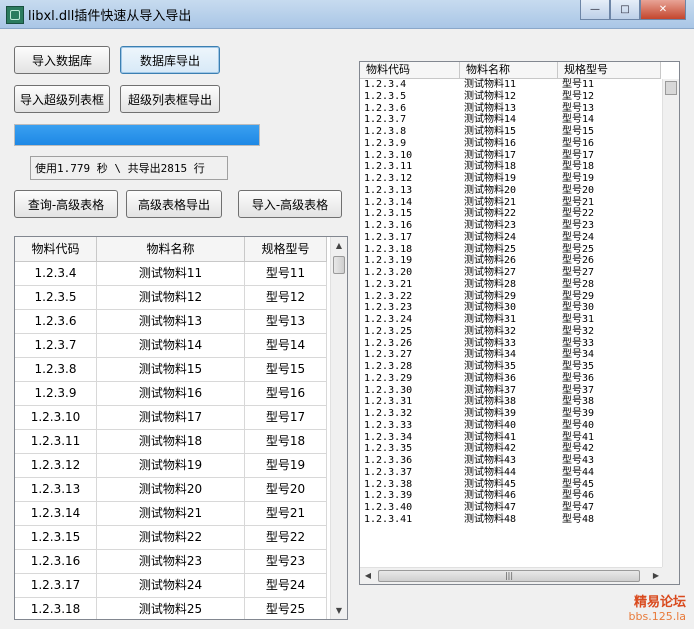 The image size is (694, 629). What do you see at coordinates (510, 508) in the screenshot?
I see `list-item: 1.2.3.40 测试物料47 型号47` at bounding box center [510, 508].